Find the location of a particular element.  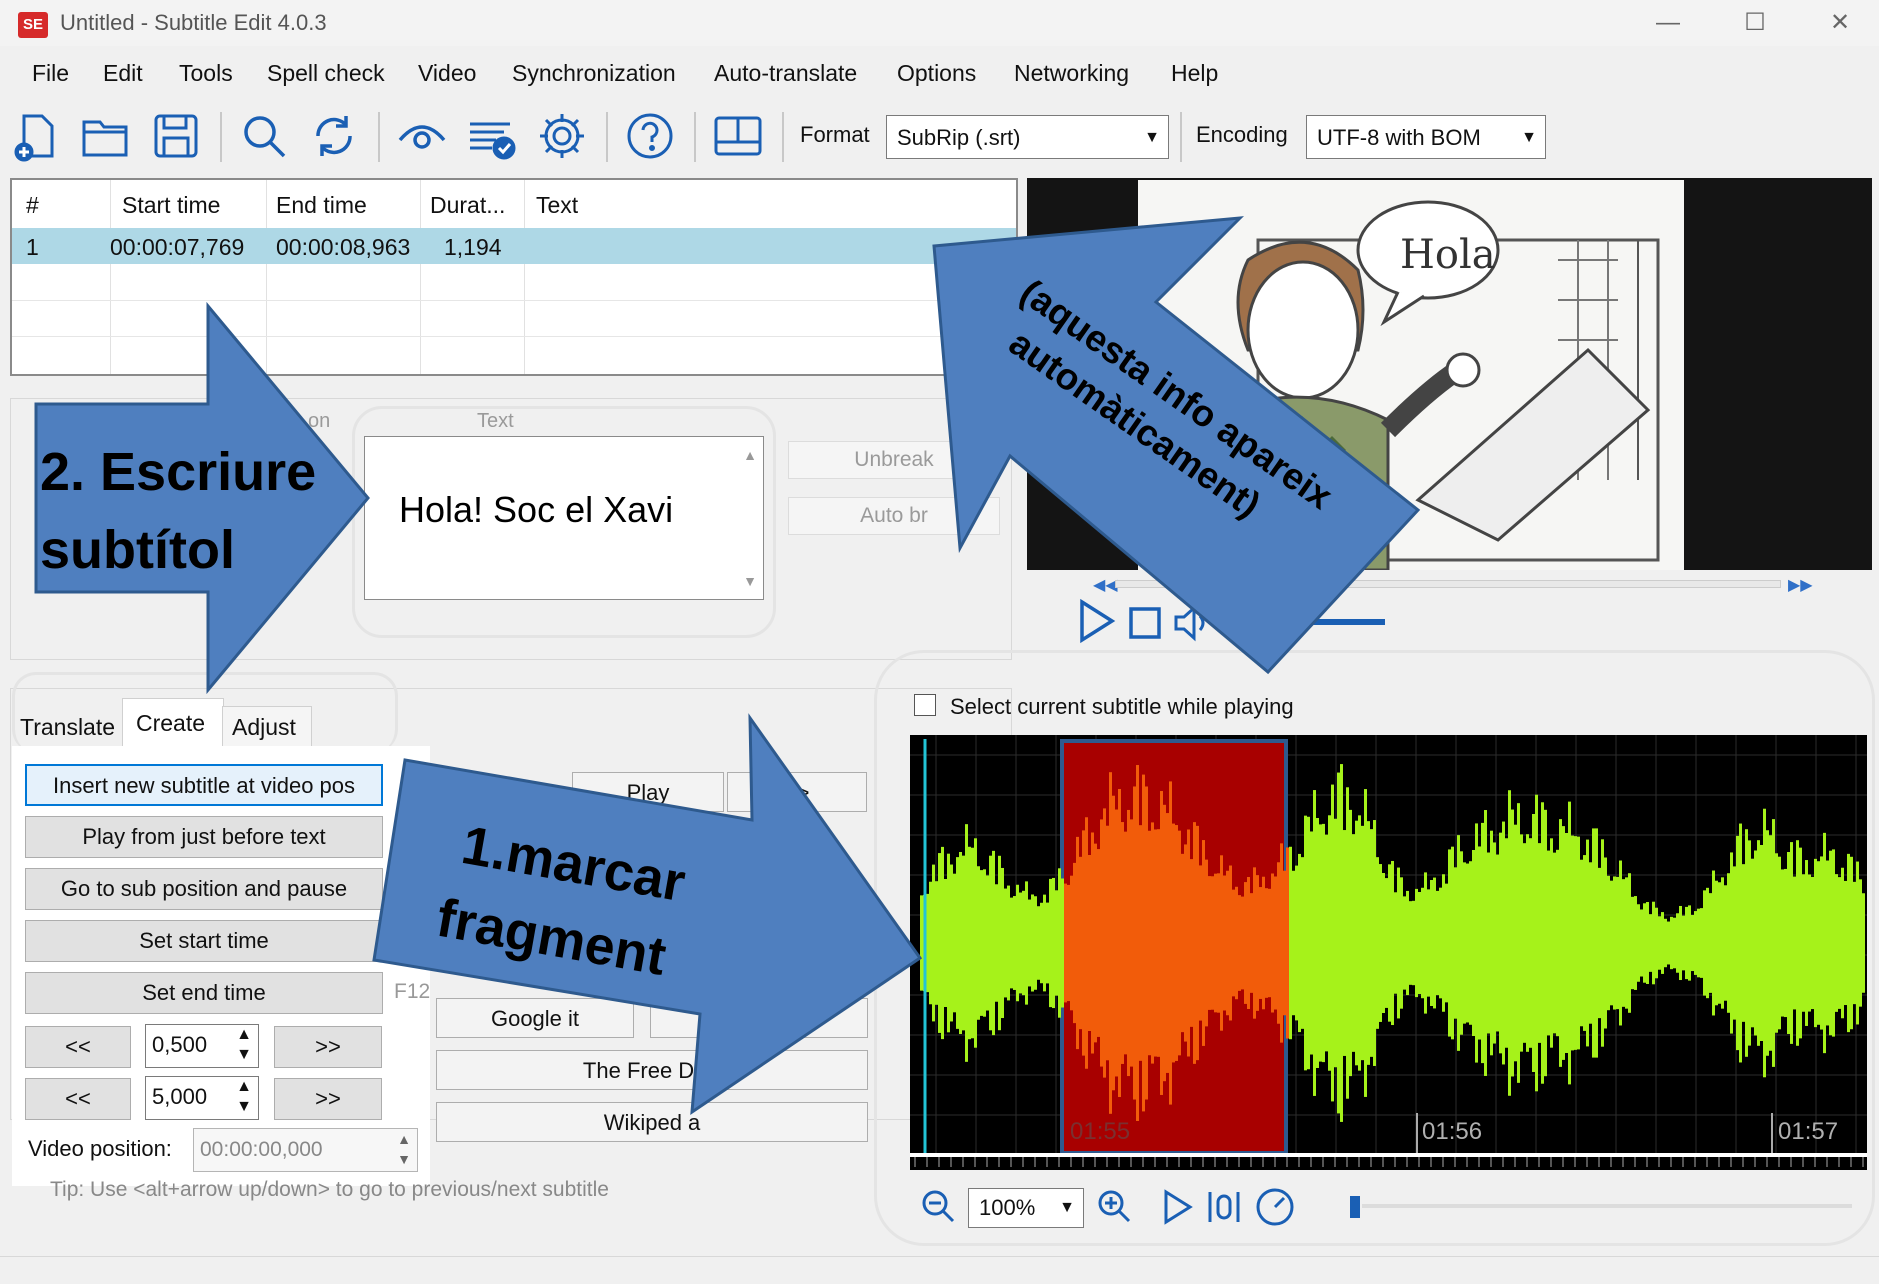

menu-help: Help is located at coordinates (1194, 73).